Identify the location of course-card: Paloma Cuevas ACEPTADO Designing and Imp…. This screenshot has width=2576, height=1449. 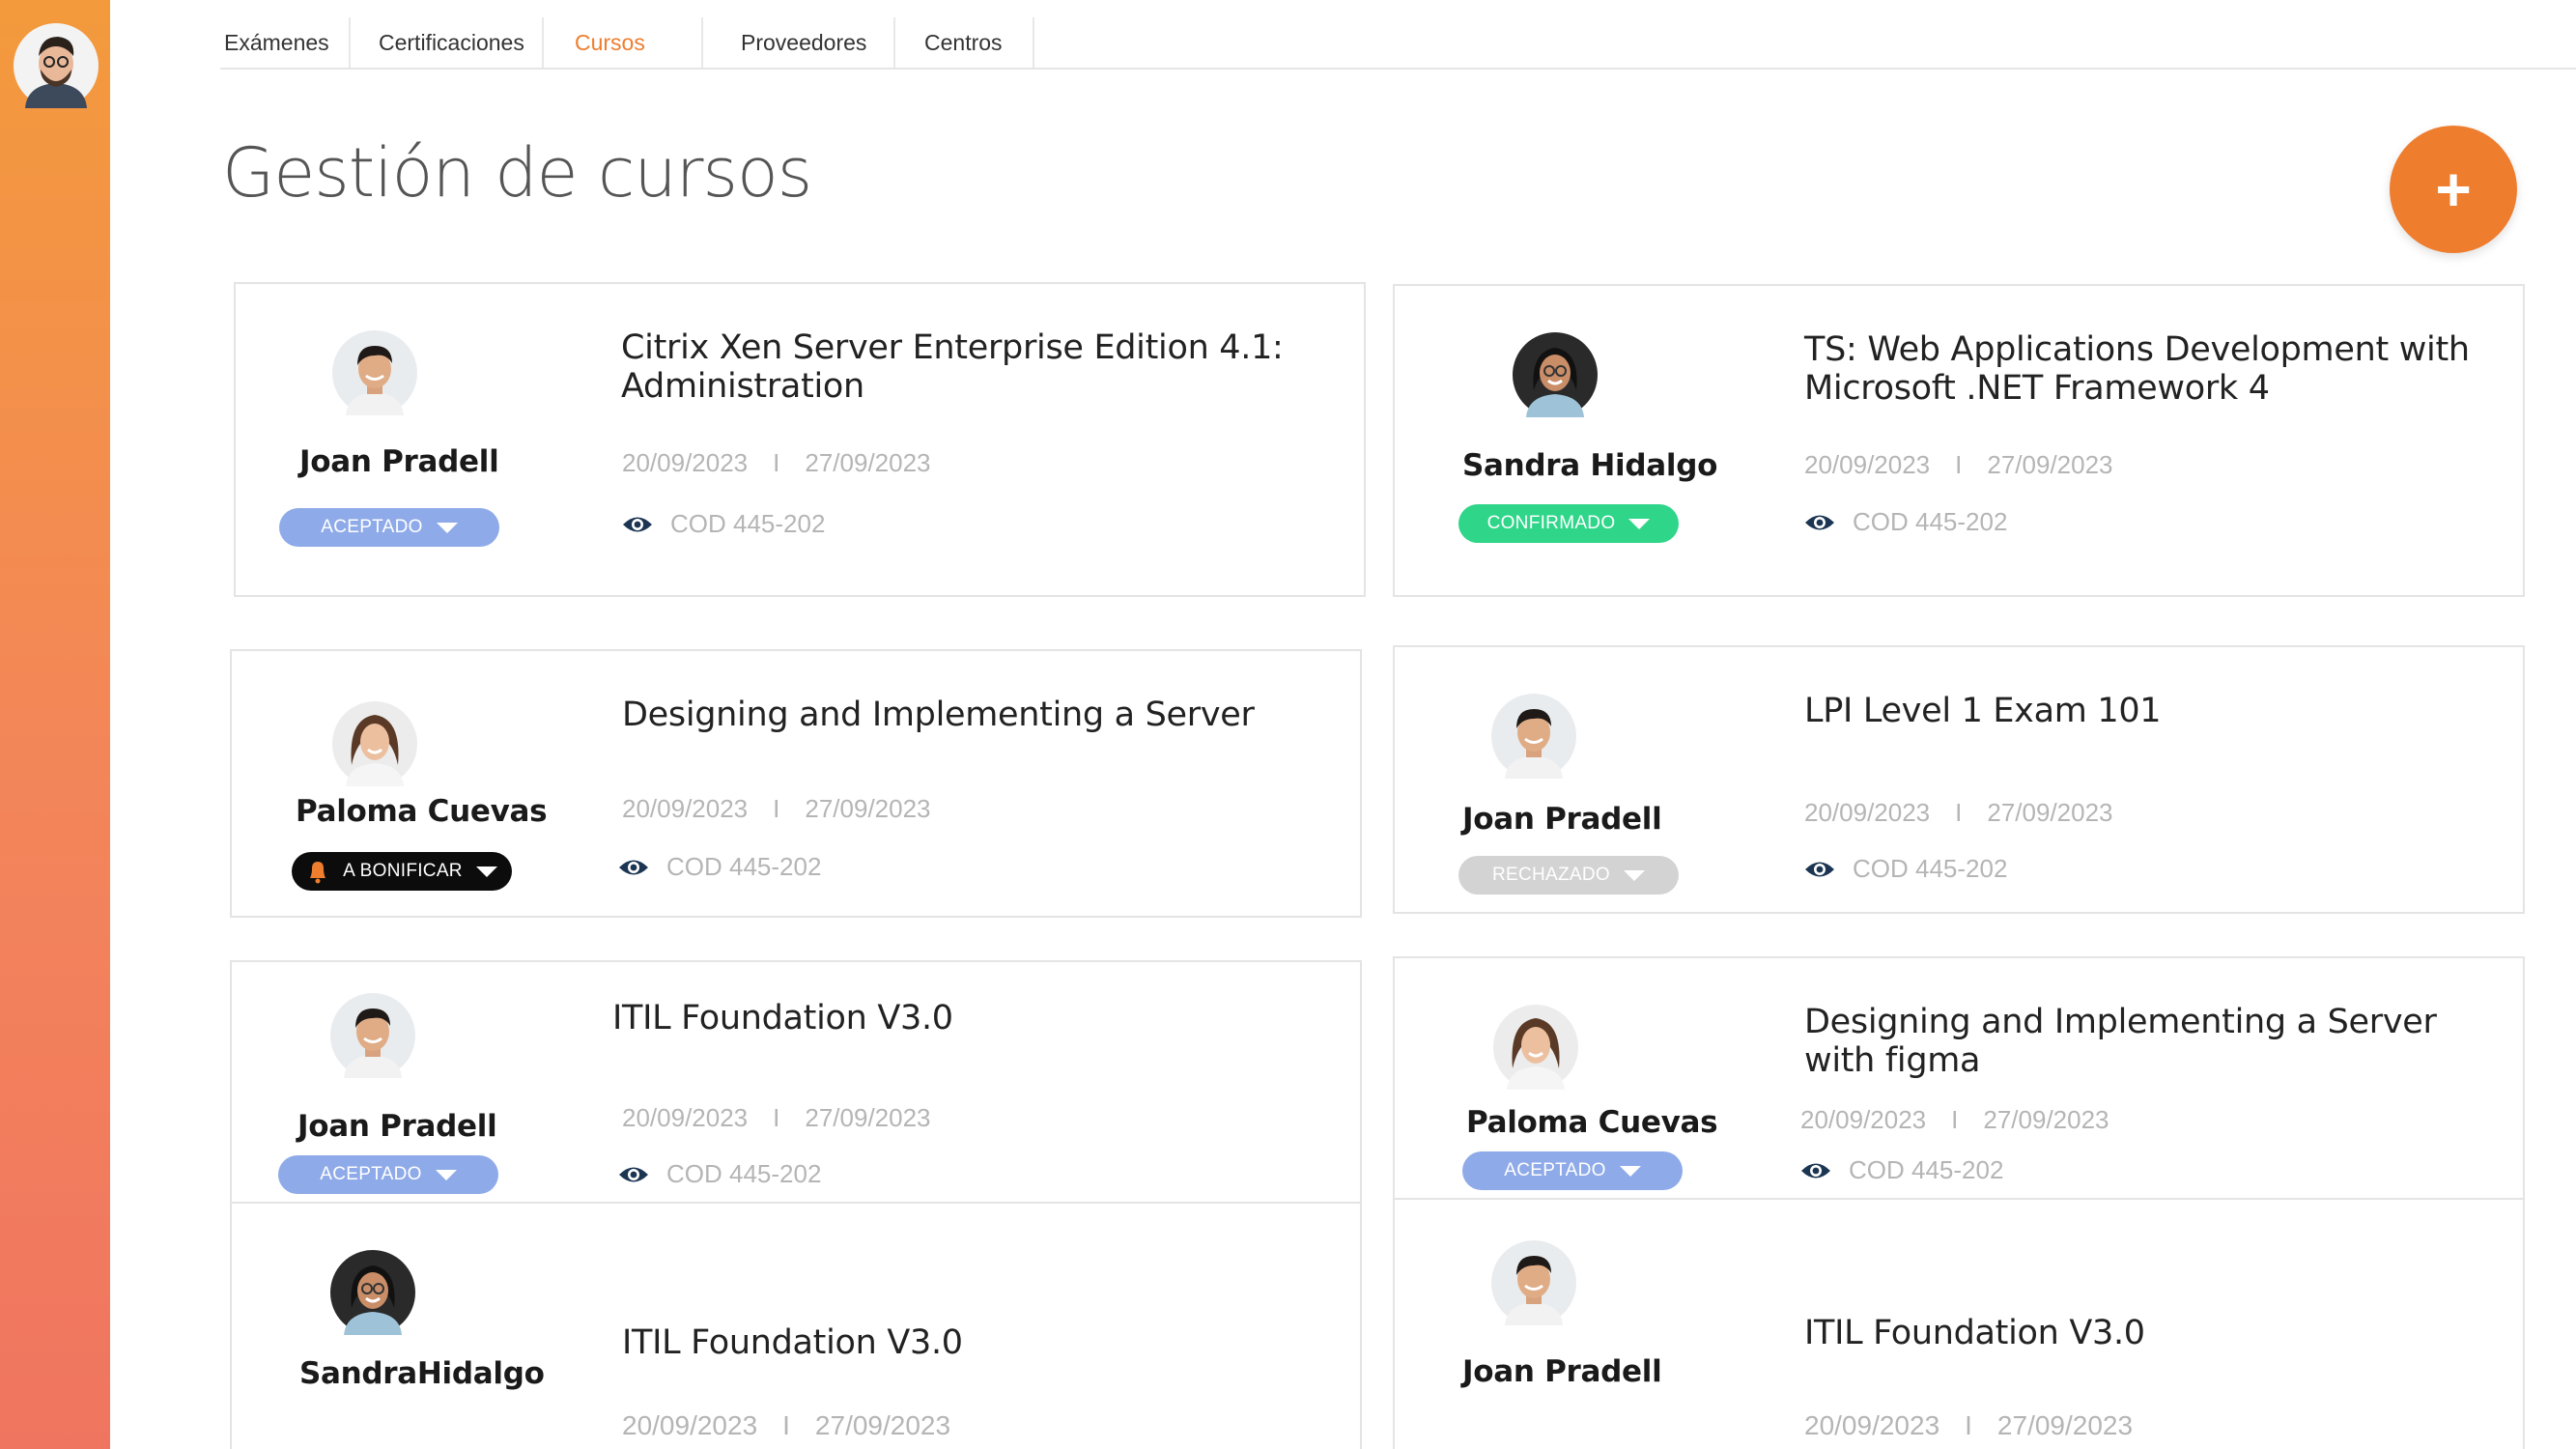
(1959, 1082).